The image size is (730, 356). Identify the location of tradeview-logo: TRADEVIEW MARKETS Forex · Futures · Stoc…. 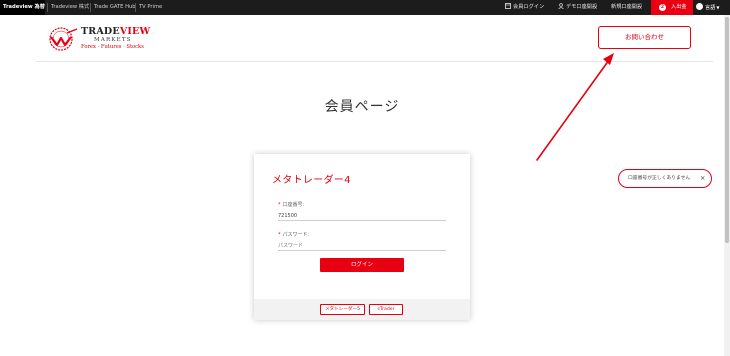
(102, 39).